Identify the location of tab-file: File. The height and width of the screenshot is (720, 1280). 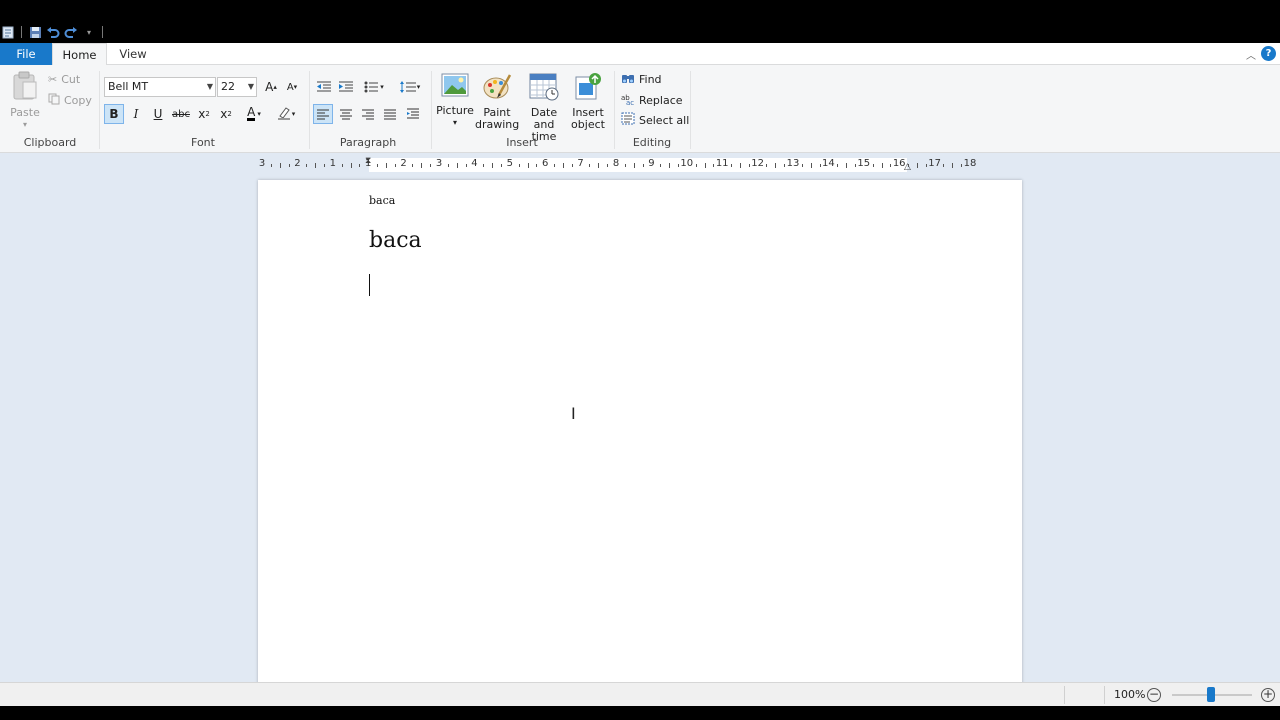
(26, 54).